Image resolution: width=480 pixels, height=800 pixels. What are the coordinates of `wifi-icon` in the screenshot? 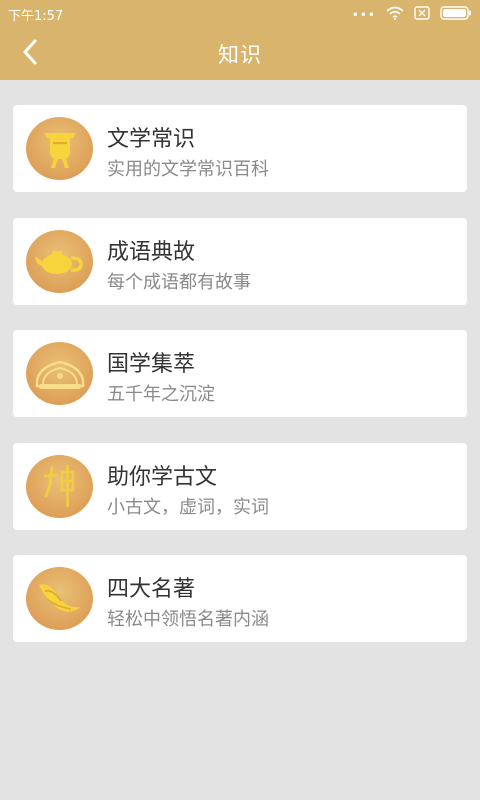 It's located at (395, 14).